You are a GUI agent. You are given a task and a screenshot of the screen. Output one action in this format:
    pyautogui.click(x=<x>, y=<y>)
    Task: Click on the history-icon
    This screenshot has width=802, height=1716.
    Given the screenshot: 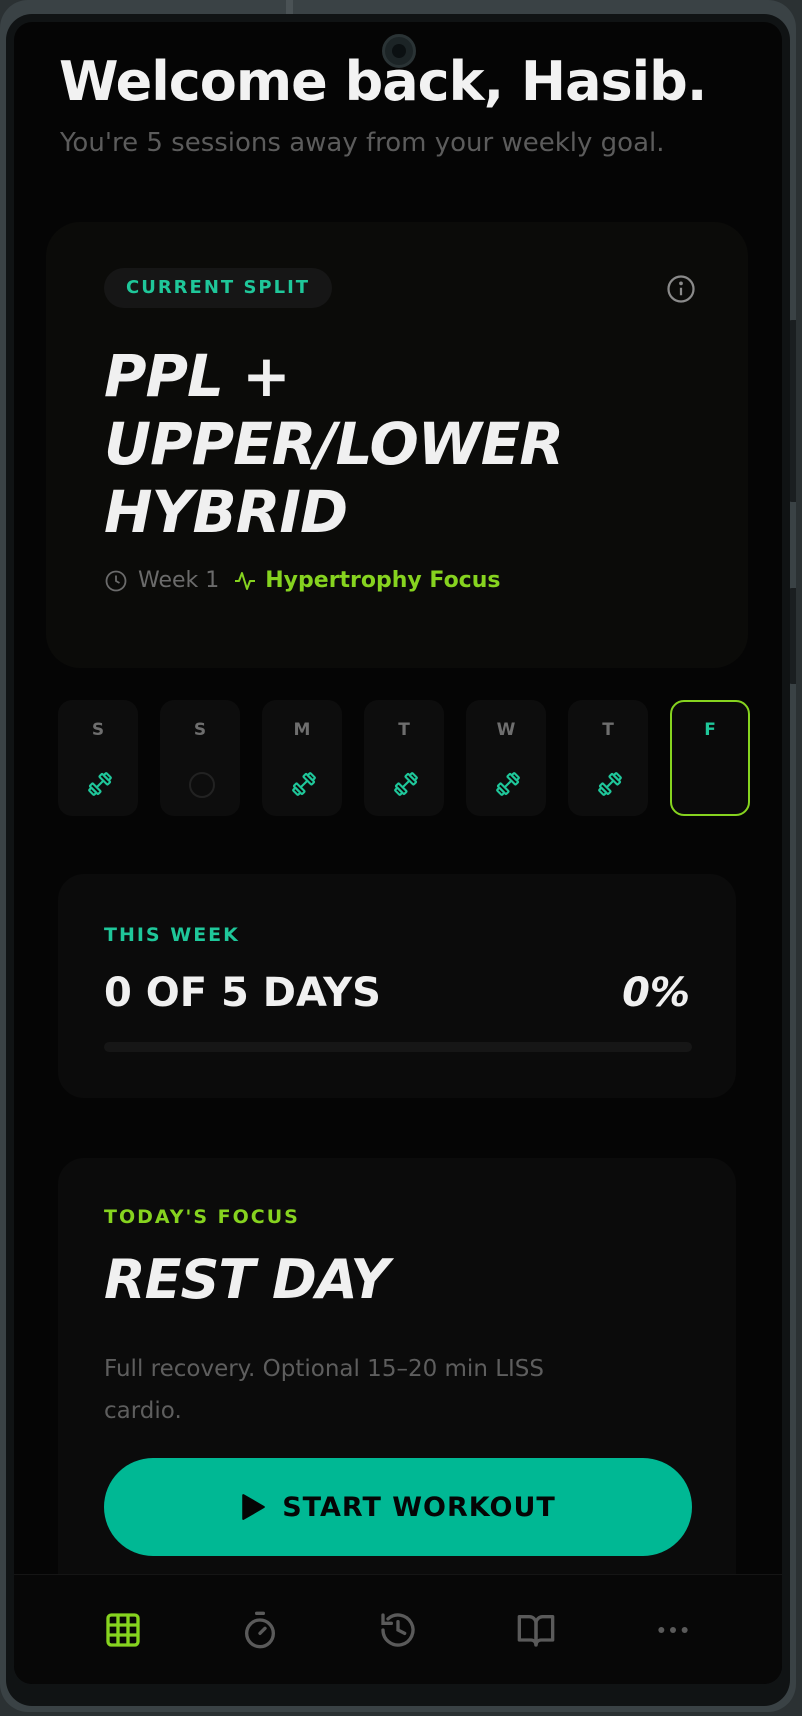 What is the action you would take?
    pyautogui.click(x=398, y=1629)
    